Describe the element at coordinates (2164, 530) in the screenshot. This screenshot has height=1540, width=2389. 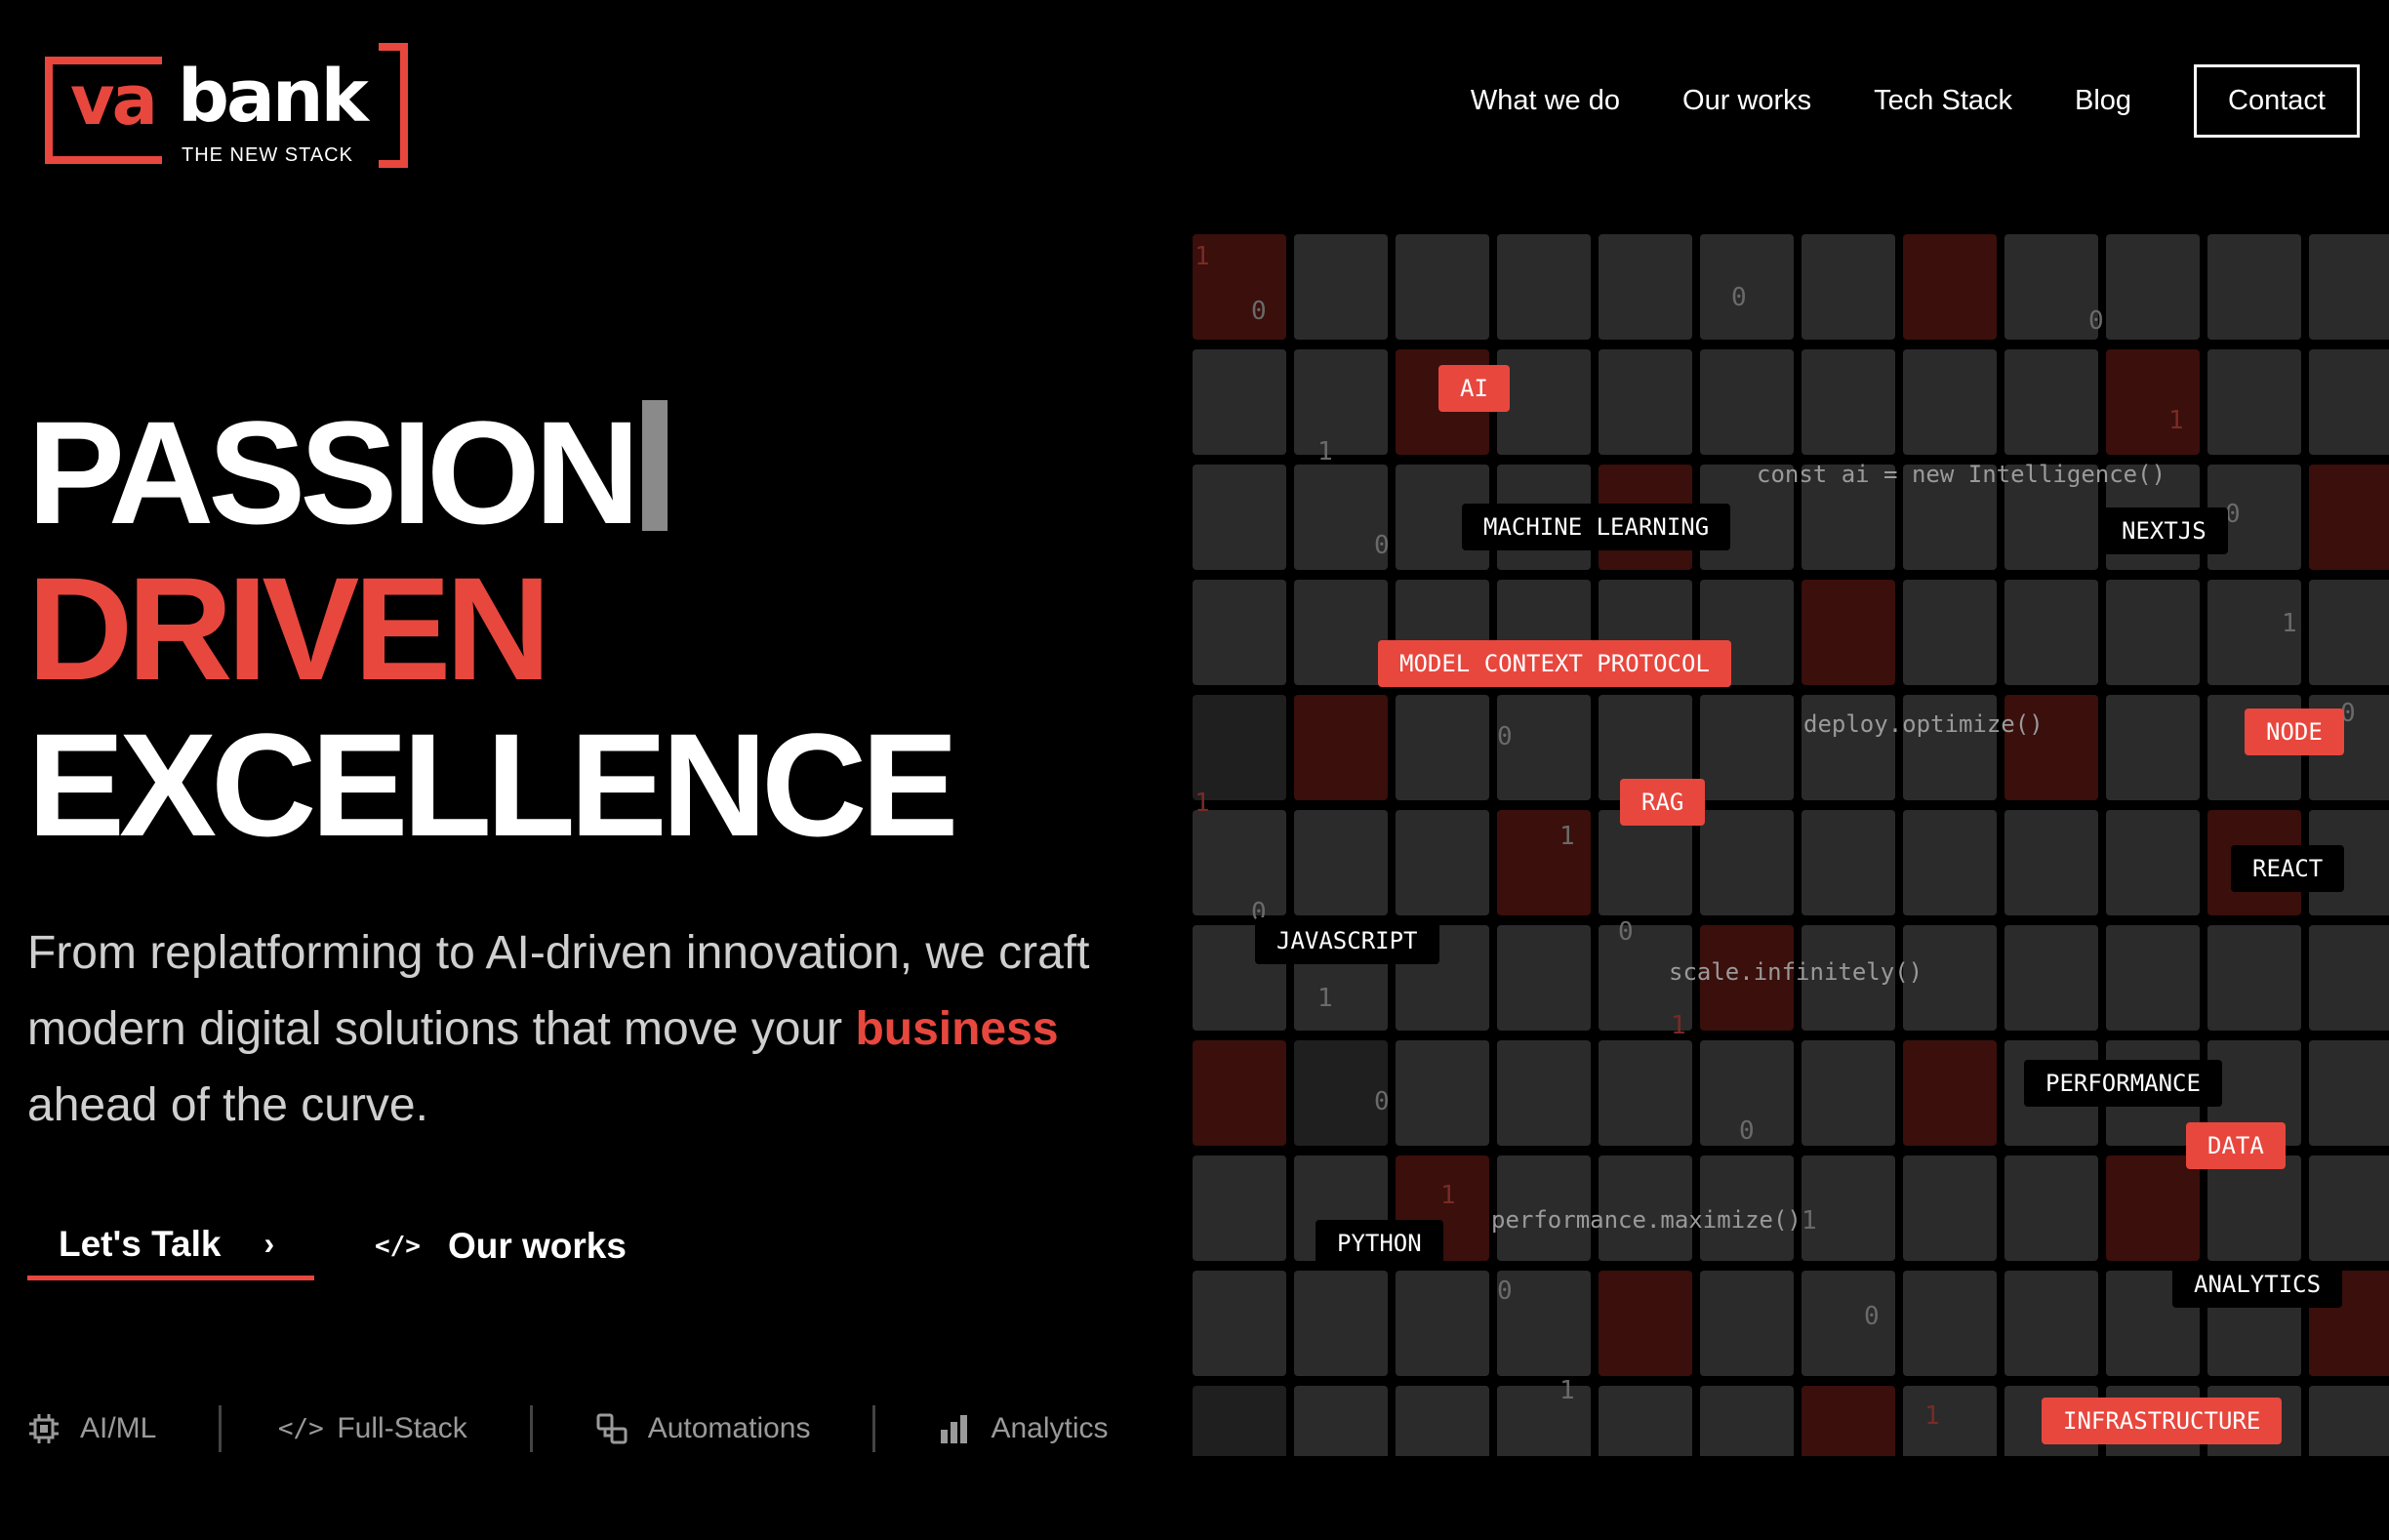
I see `tech-tag: NEXTJS` at that location.